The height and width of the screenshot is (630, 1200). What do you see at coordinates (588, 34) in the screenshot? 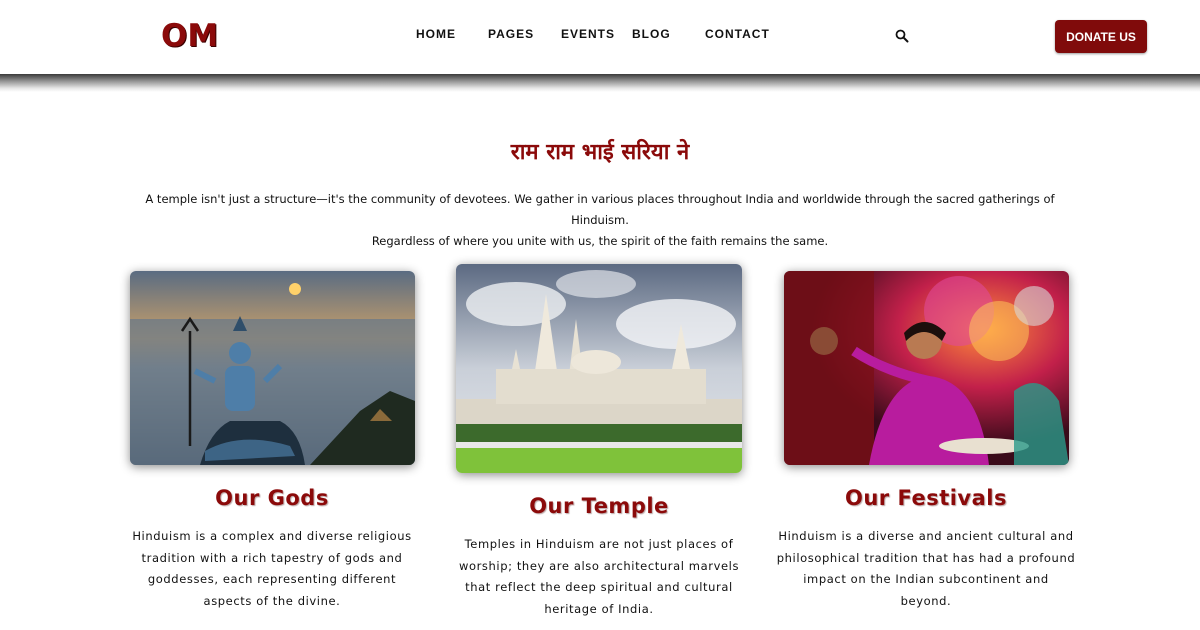
I see `nav-events: EVENTS` at bounding box center [588, 34].